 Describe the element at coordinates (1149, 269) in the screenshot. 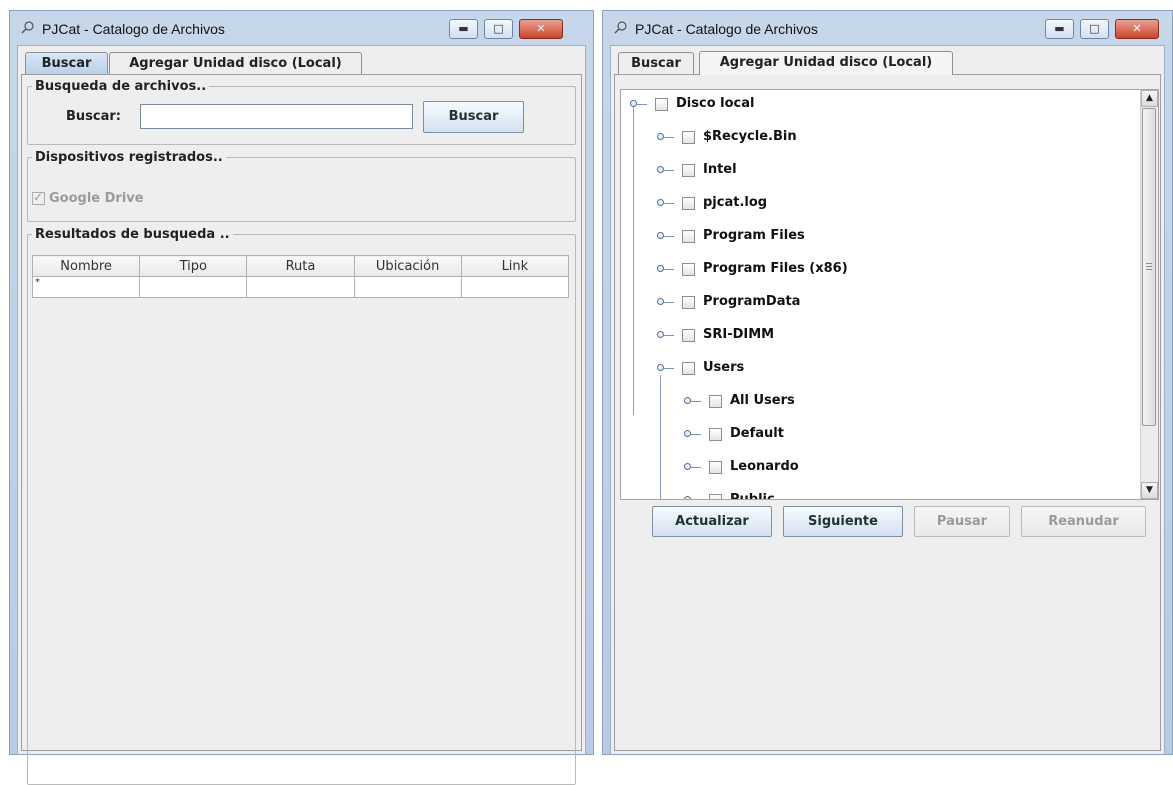

I see `grip-line` at that location.